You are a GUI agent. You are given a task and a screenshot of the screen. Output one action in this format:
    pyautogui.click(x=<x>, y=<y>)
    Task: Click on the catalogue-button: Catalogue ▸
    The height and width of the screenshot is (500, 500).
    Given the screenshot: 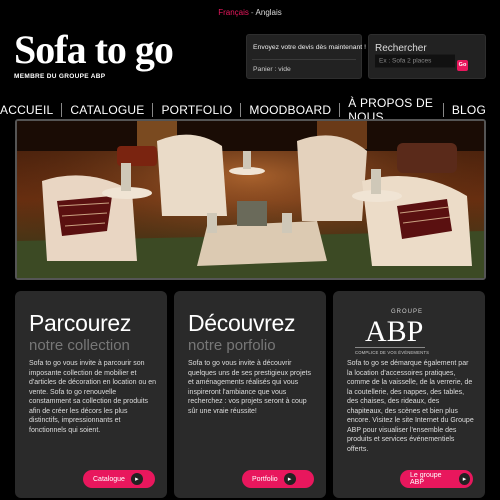 What is the action you would take?
    pyautogui.click(x=119, y=479)
    